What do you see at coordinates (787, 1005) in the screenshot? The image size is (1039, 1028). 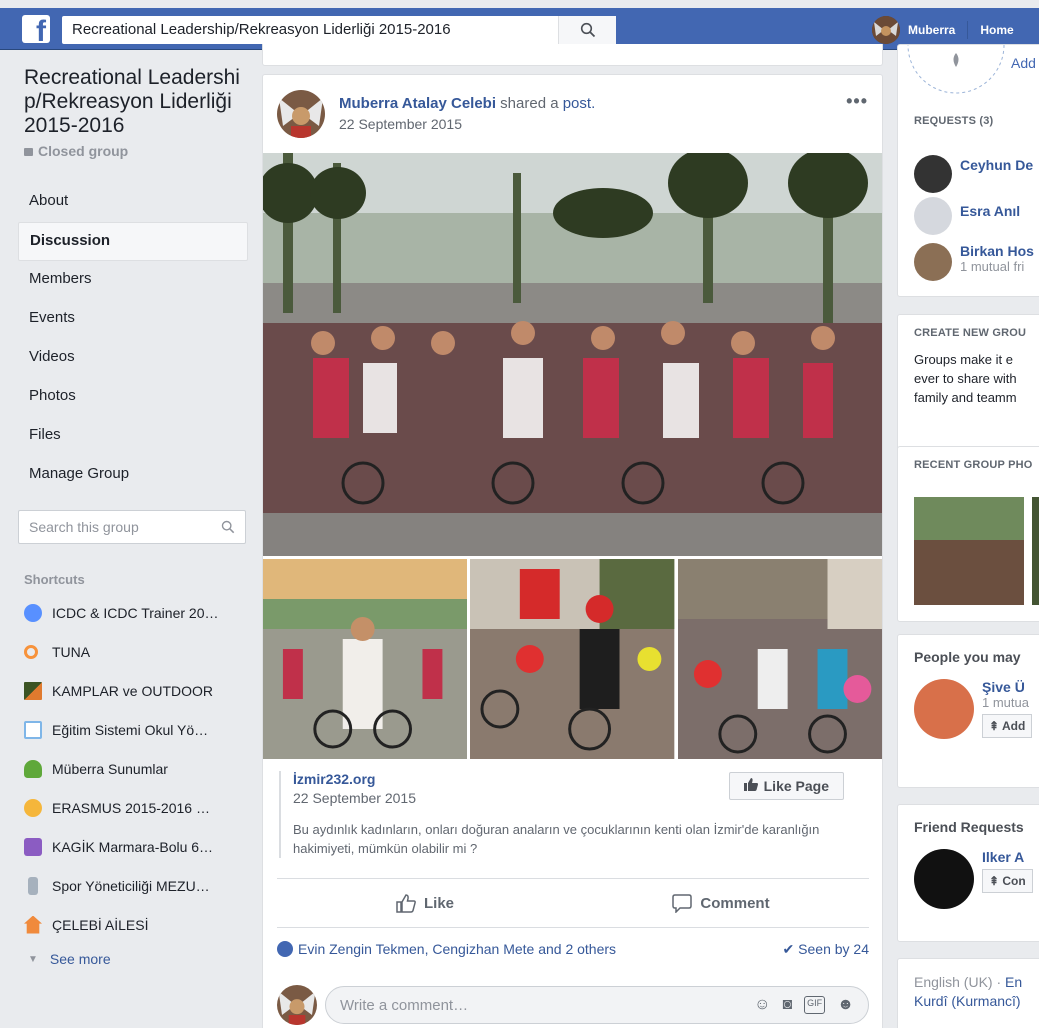 I see `camera-icon: ◙` at bounding box center [787, 1005].